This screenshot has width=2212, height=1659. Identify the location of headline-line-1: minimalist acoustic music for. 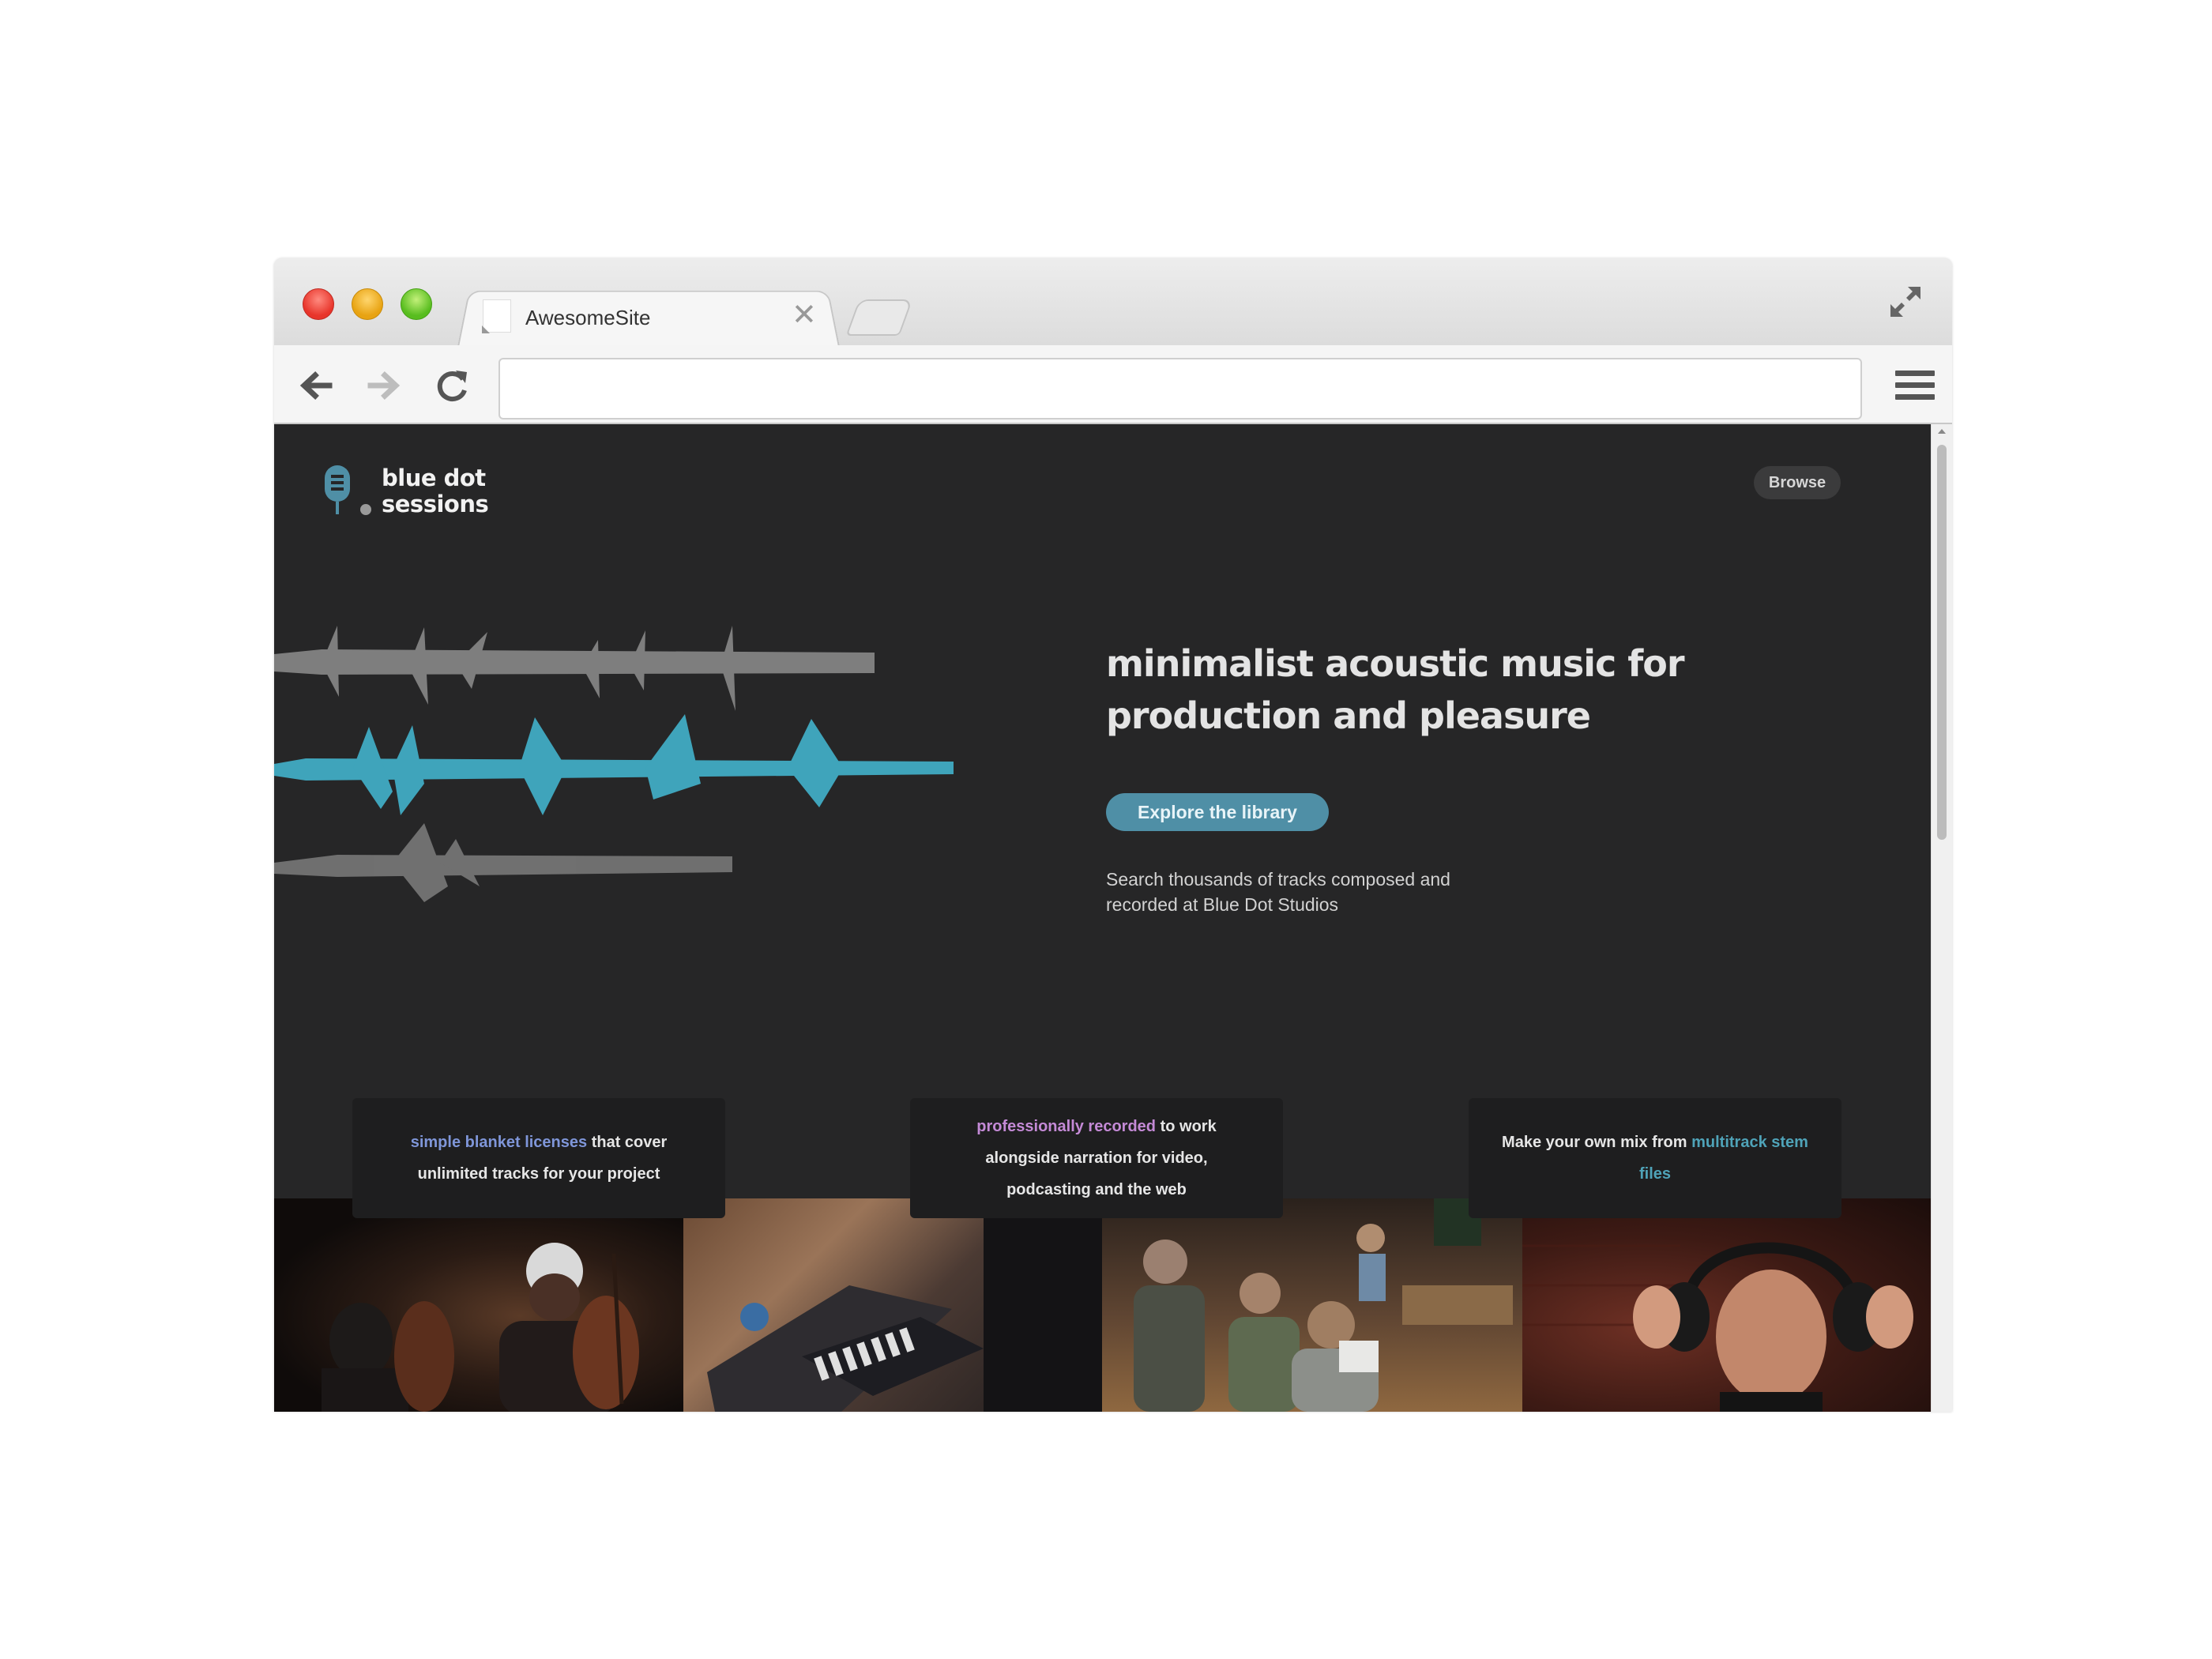
(1396, 663).